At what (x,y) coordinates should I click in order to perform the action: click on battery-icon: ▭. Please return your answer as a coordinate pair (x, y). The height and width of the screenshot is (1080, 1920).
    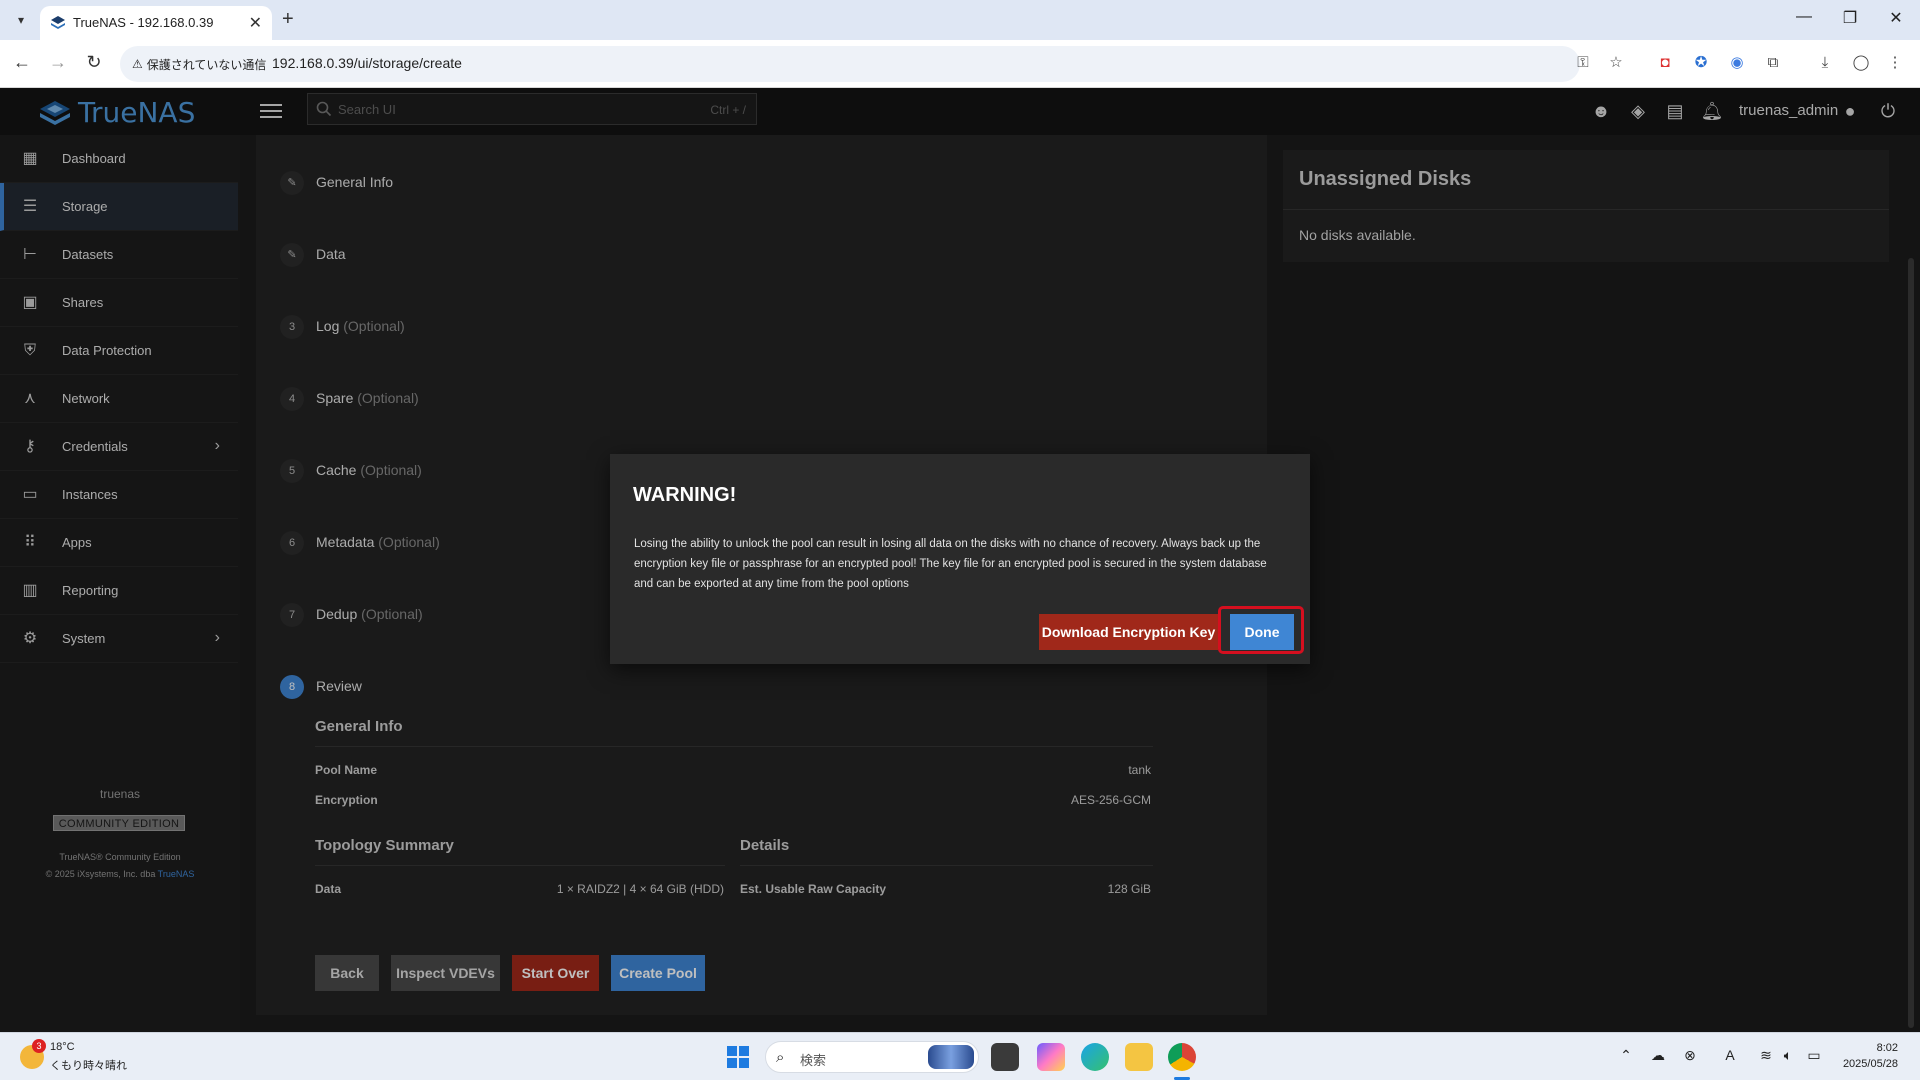
    Looking at the image, I should click on (1814, 1055).